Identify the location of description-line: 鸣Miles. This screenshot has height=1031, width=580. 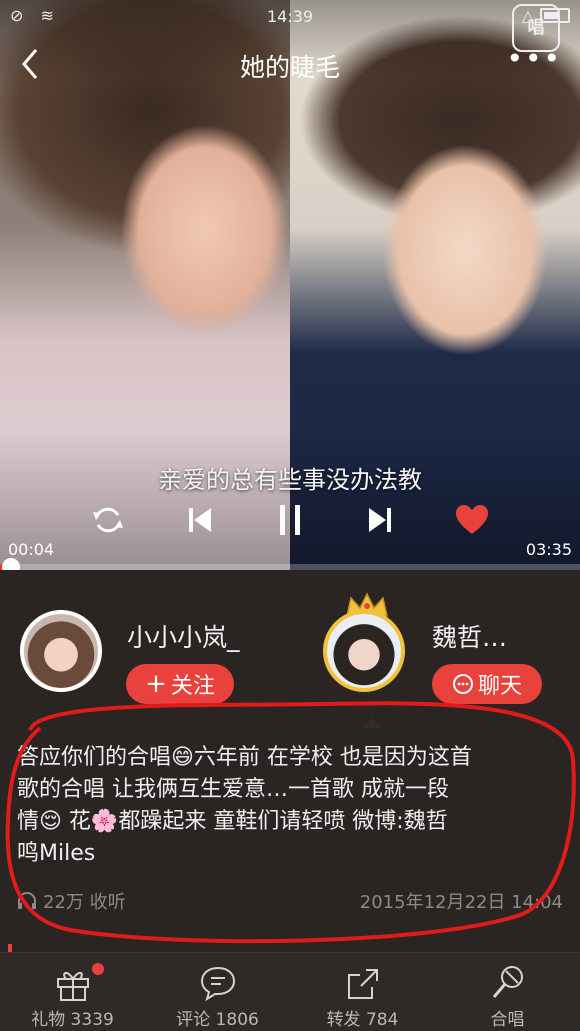
(56, 853).